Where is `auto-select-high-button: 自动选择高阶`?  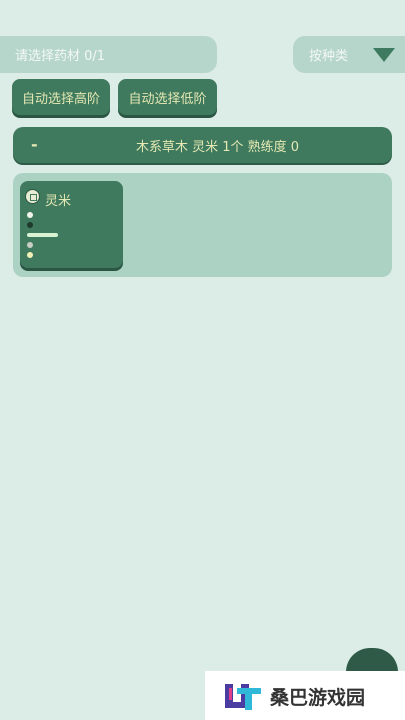 auto-select-high-button: 自动选择高阶 is located at coordinates (61, 97).